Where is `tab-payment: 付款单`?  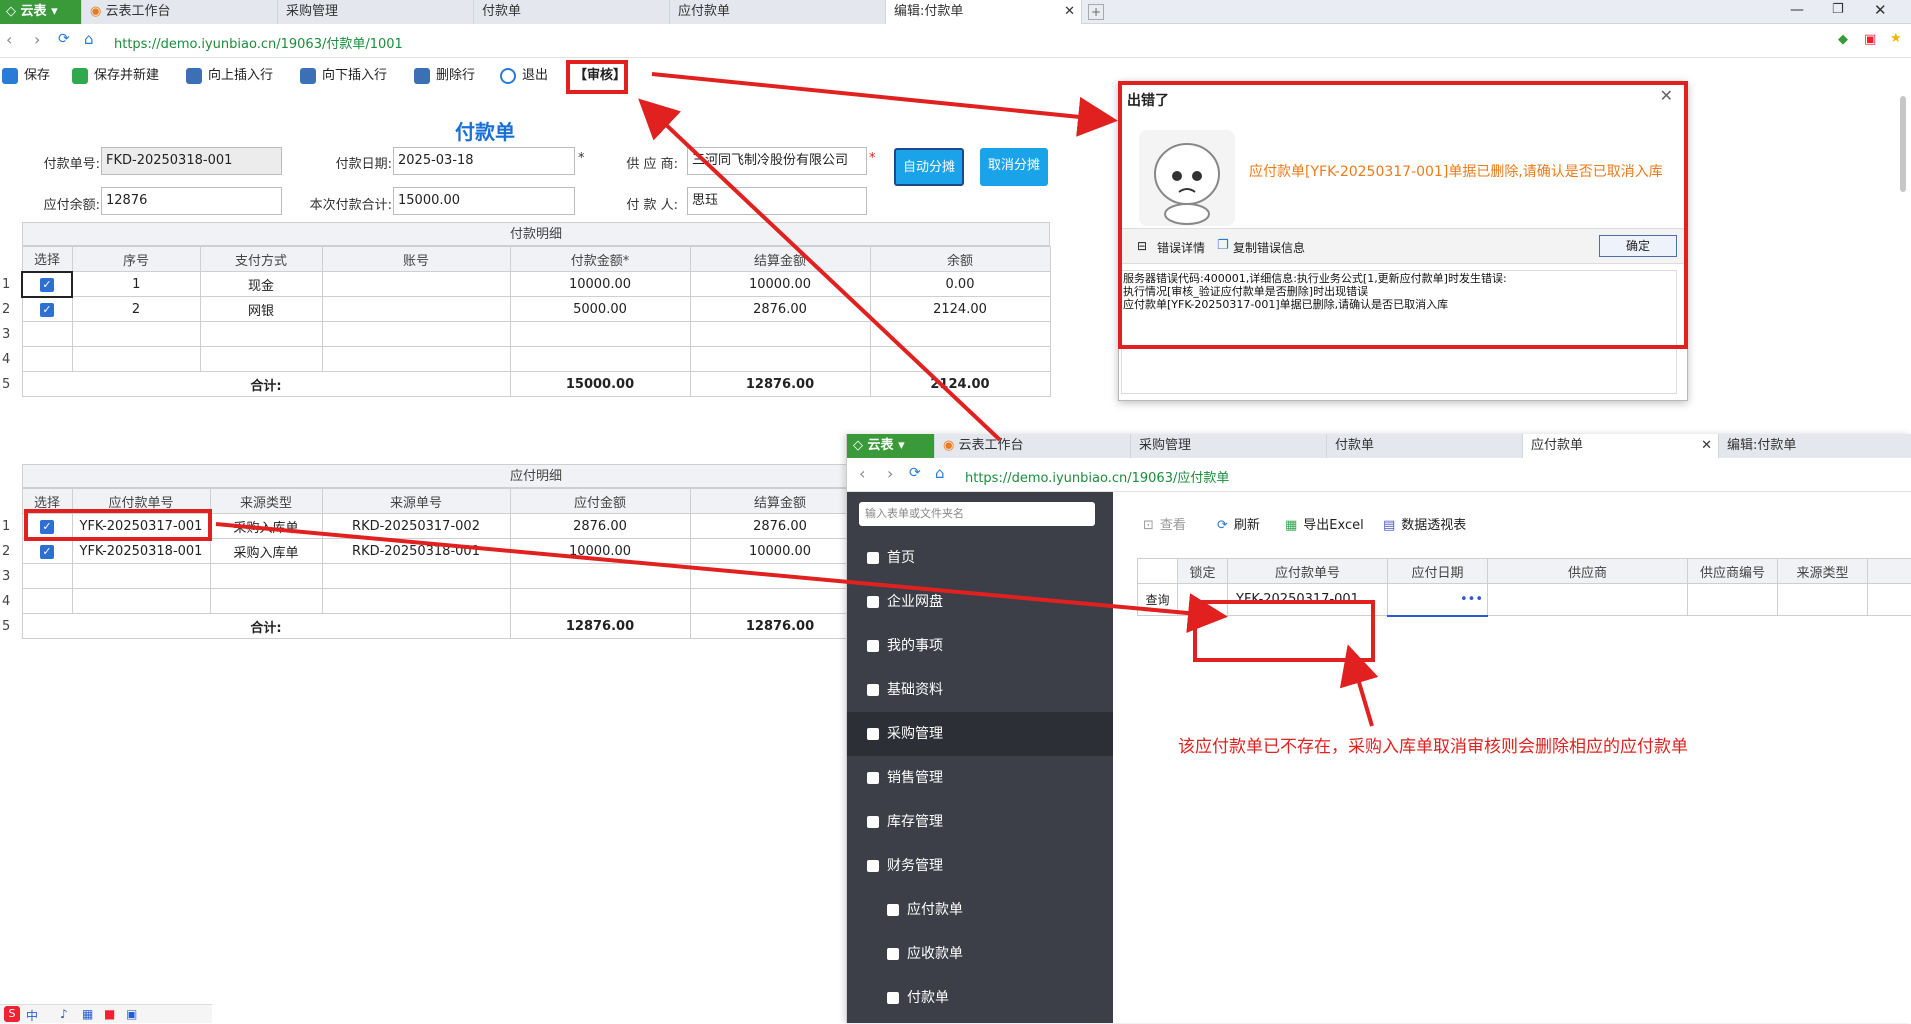 tab-payment: 付款单 is located at coordinates (572, 12).